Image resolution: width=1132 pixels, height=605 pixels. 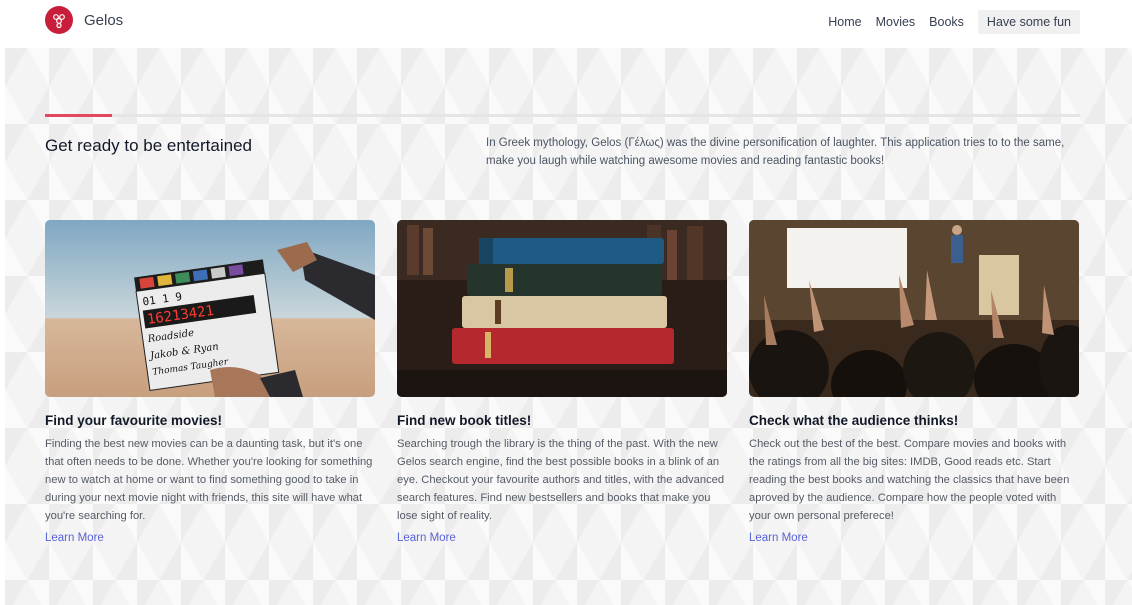 I want to click on book-stack-photo, so click(x=562, y=308).